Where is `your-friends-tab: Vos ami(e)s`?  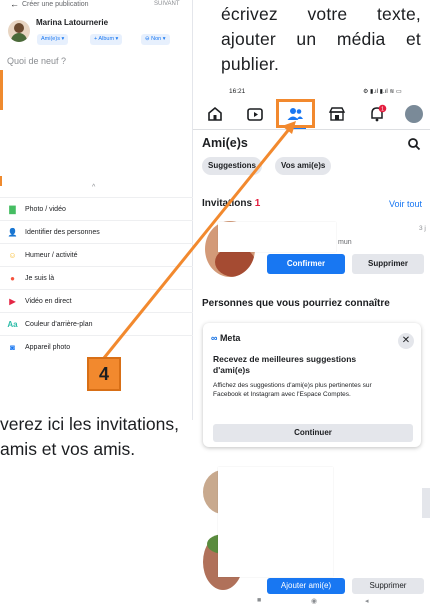
your-friends-tab: Vos ami(e)s is located at coordinates (303, 166).